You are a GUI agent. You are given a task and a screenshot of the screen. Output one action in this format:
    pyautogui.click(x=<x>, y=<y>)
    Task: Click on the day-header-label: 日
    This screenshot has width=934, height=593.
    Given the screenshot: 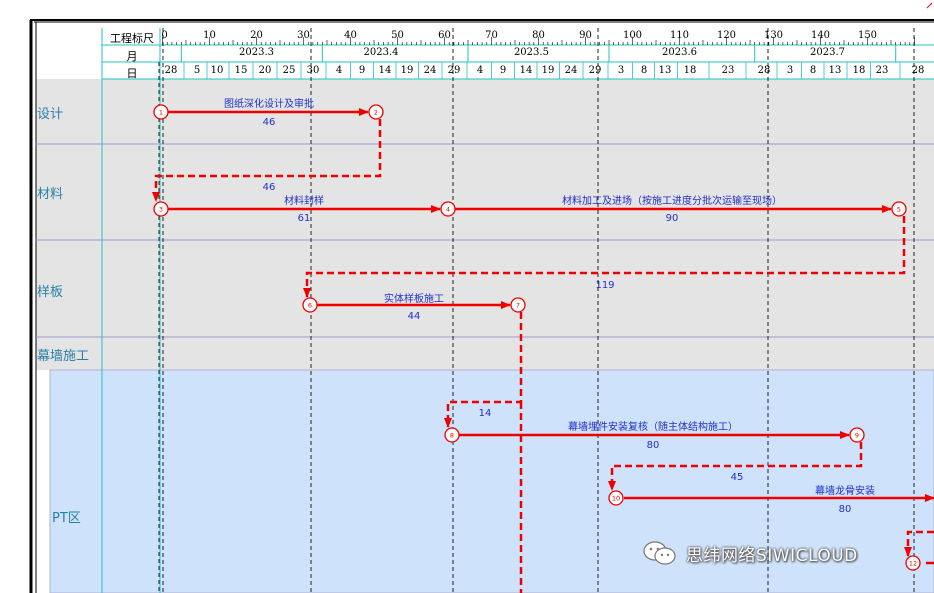 What is the action you would take?
    pyautogui.click(x=132, y=73)
    